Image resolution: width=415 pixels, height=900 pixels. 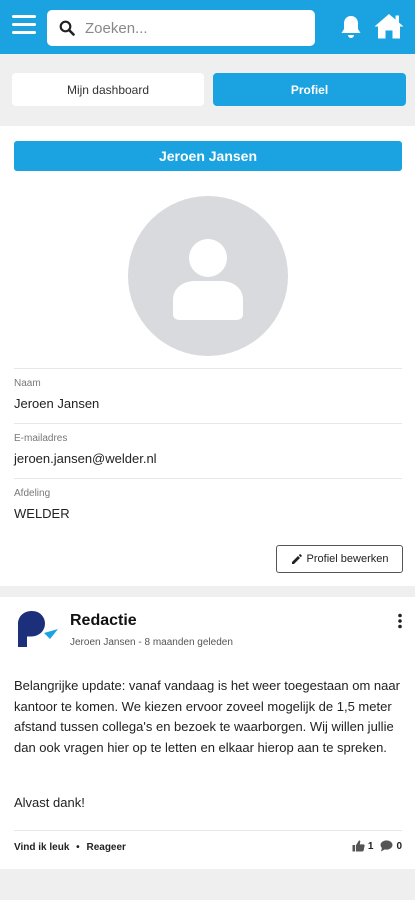 I want to click on edit-profile-button: Profiel bewerken, so click(x=339, y=559).